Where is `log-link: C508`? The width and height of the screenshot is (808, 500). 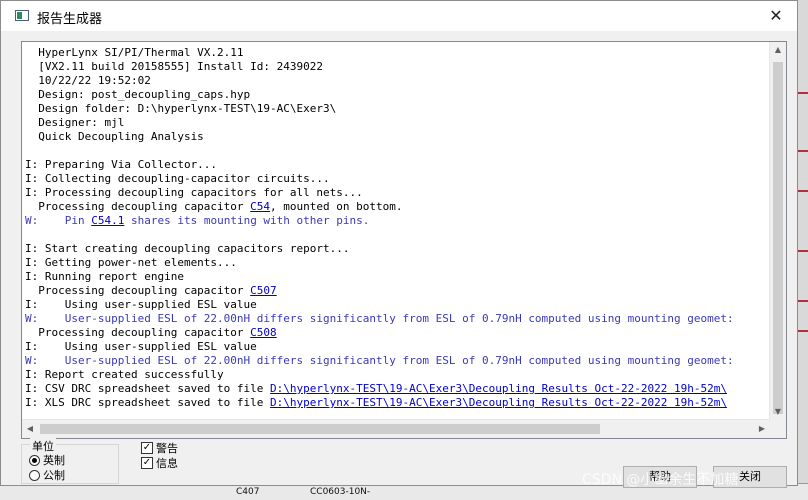 log-link: C508 is located at coordinates (263, 332).